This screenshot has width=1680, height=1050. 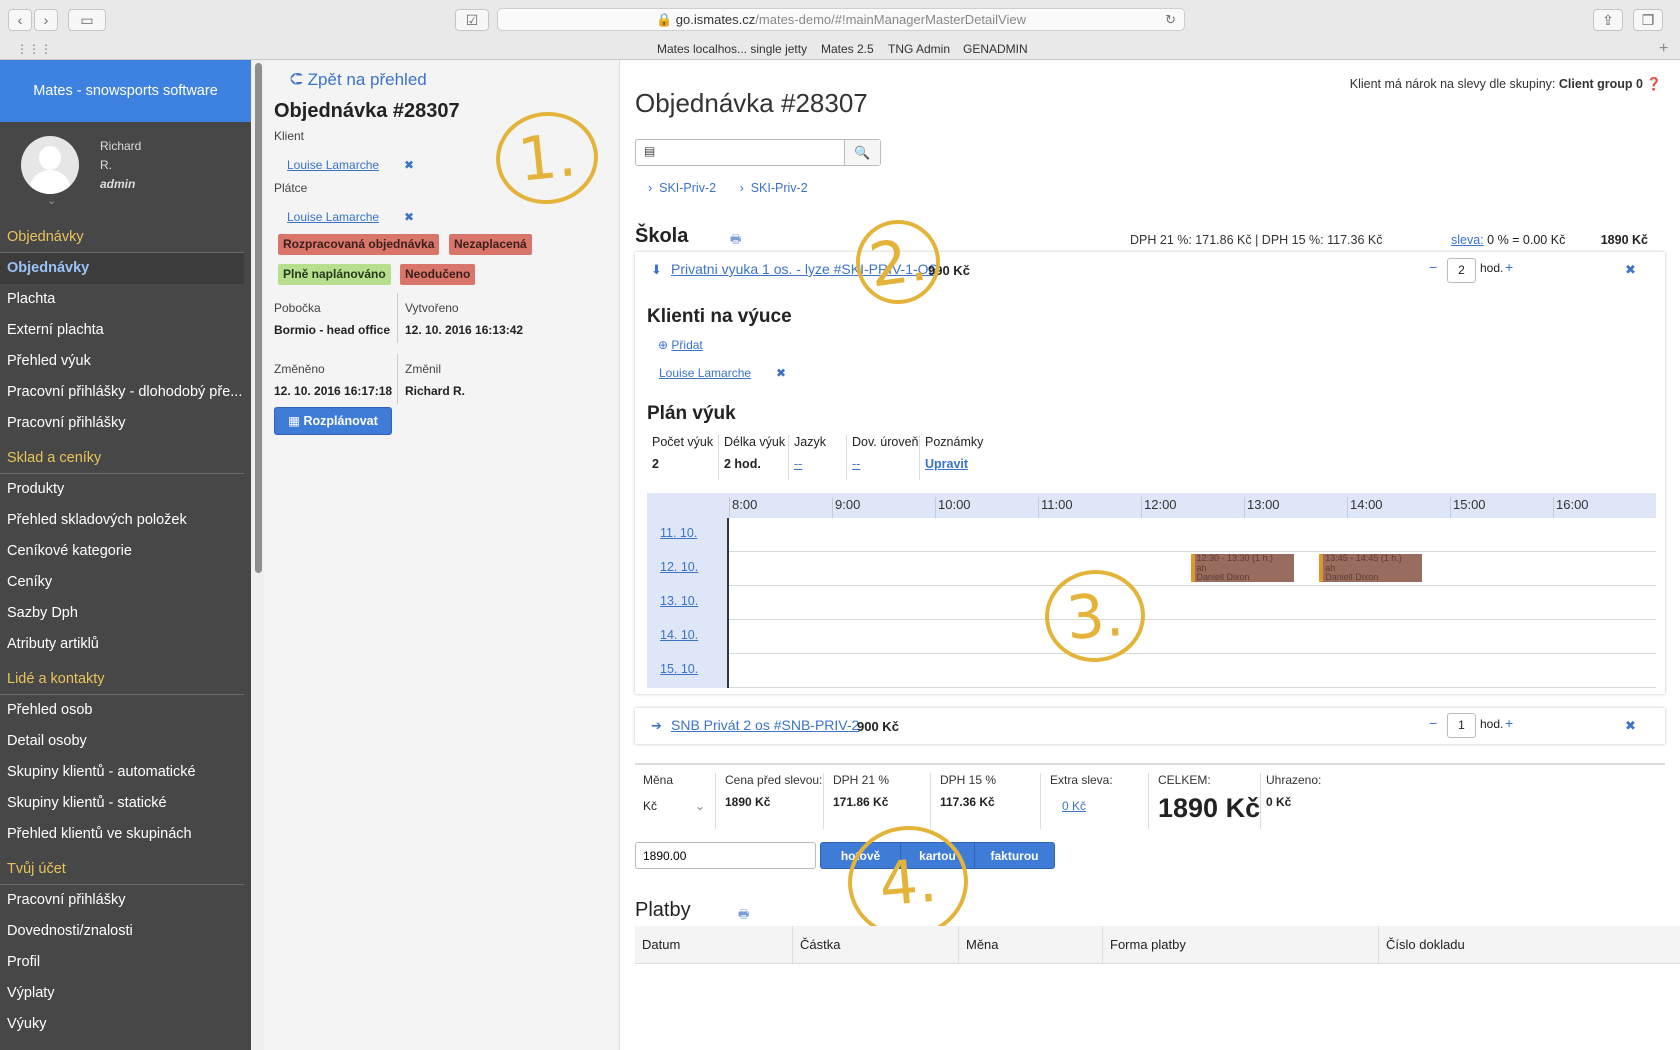 I want to click on share-icon: ⇪, so click(x=1608, y=20).